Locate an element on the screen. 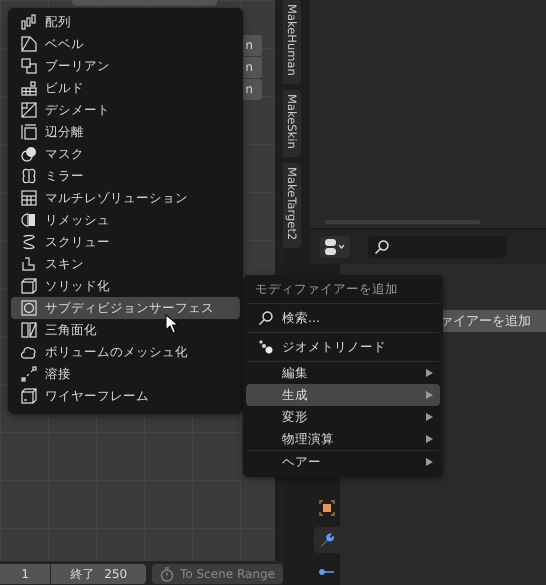  stopwatch-icon is located at coordinates (167, 574).